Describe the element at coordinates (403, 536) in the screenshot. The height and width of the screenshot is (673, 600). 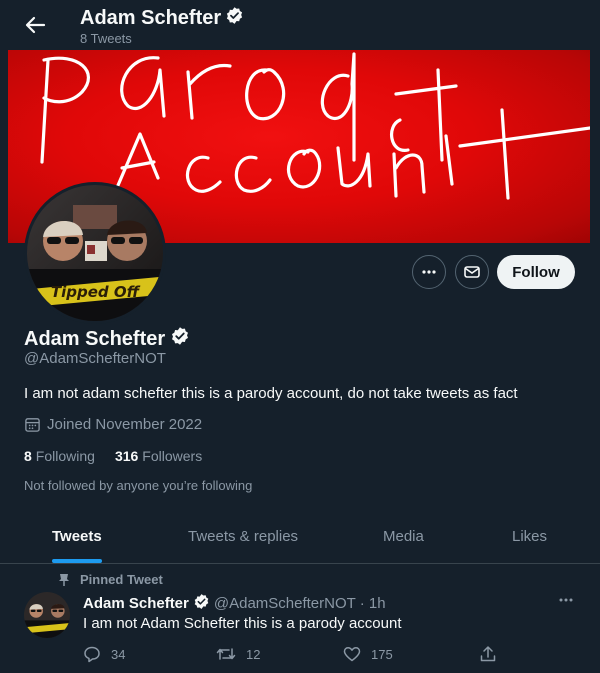
I see `tab-media: Media` at that location.